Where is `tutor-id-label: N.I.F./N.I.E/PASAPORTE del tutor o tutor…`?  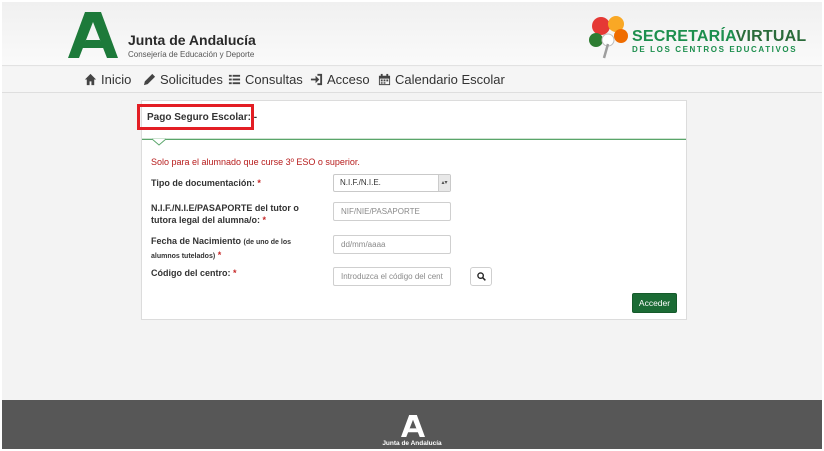 tutor-id-label: N.I.F./N.I.E/PASAPORTE del tutor o tutor… is located at coordinates (225, 214).